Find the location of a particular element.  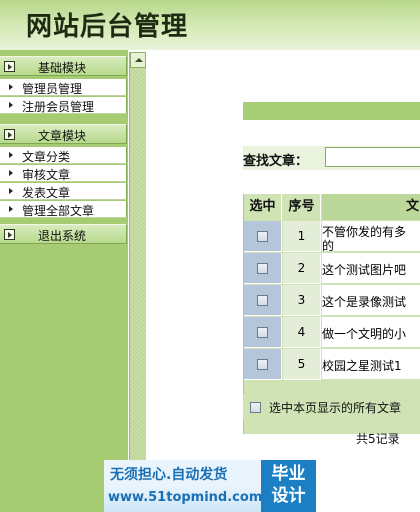

page-title: 网站后台管理 is located at coordinates (107, 27).